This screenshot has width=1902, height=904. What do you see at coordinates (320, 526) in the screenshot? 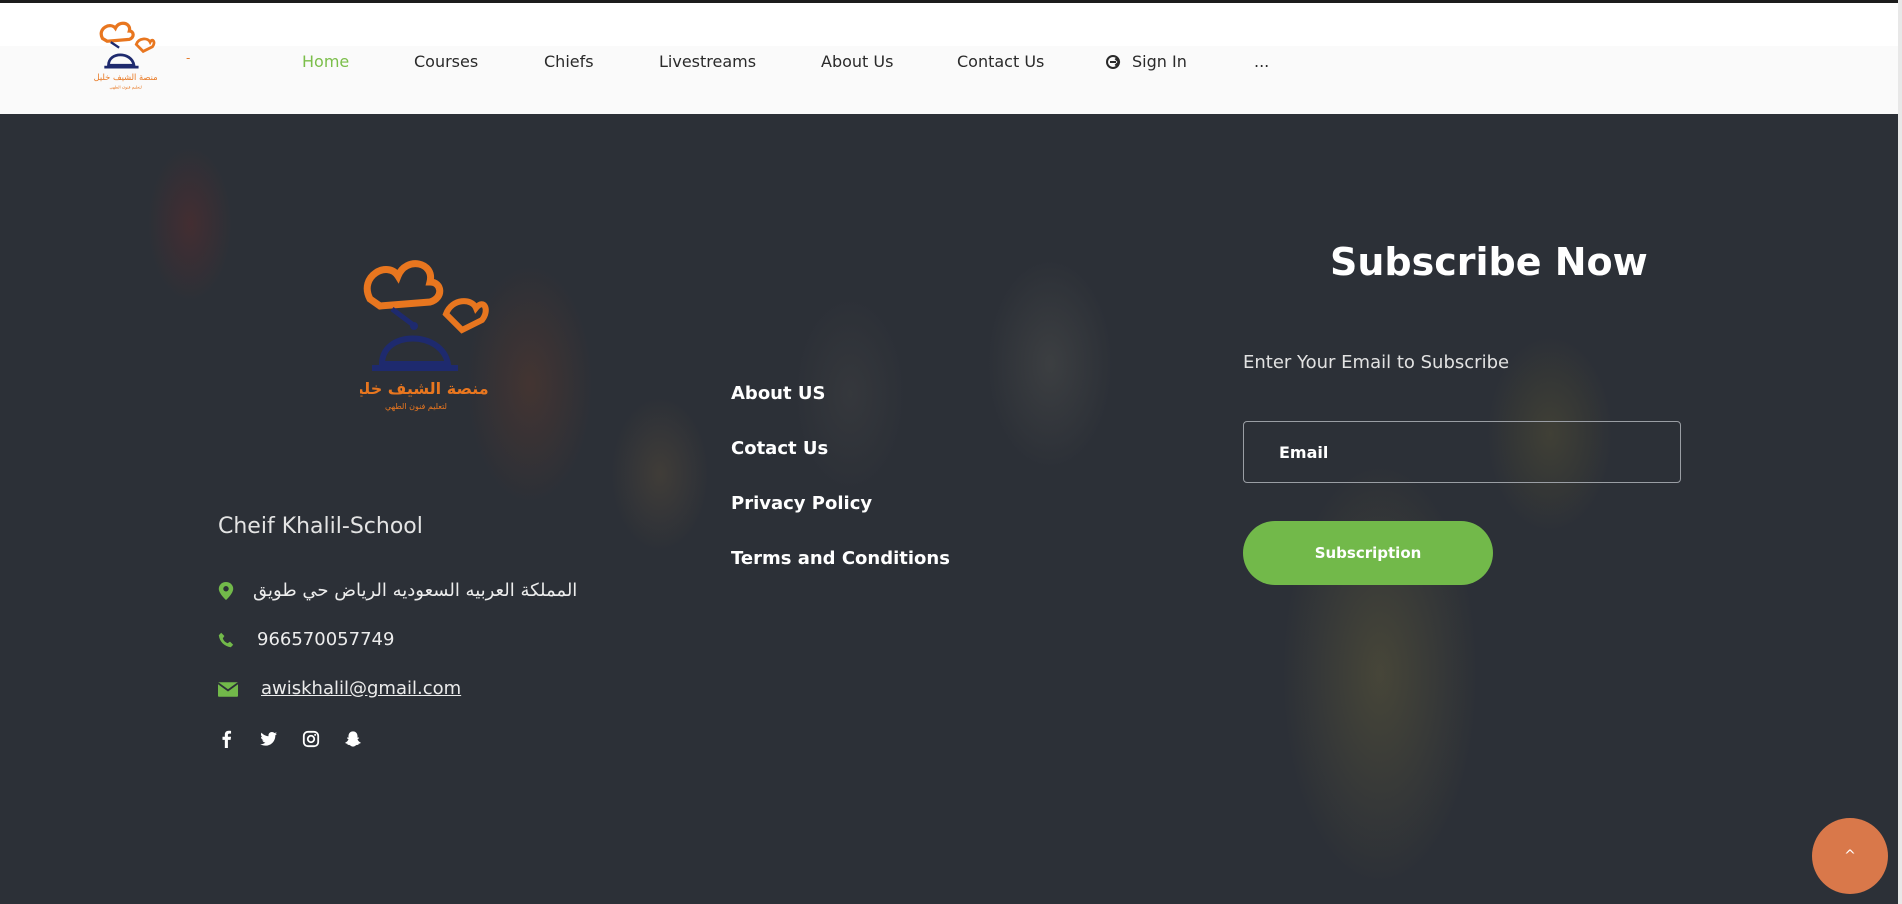
I see `school-name: Cheif Khalil-School` at bounding box center [320, 526].